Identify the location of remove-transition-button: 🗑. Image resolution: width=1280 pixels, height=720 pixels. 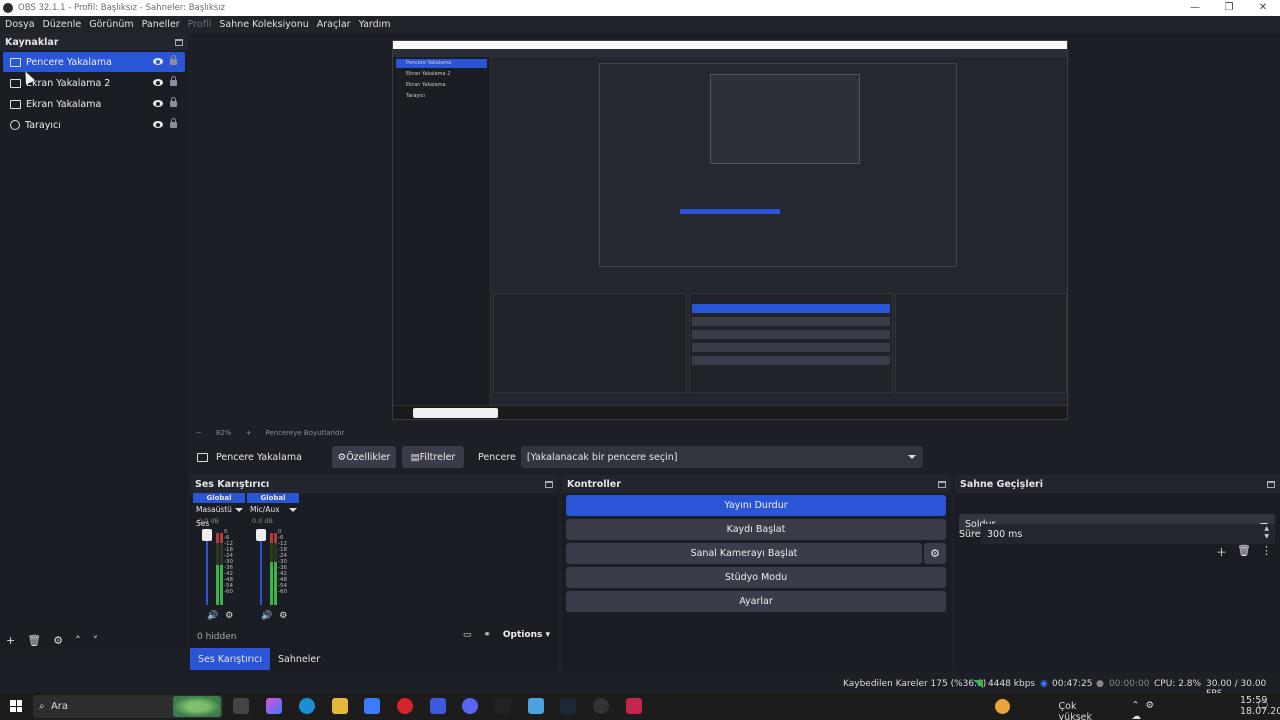
(1244, 552).